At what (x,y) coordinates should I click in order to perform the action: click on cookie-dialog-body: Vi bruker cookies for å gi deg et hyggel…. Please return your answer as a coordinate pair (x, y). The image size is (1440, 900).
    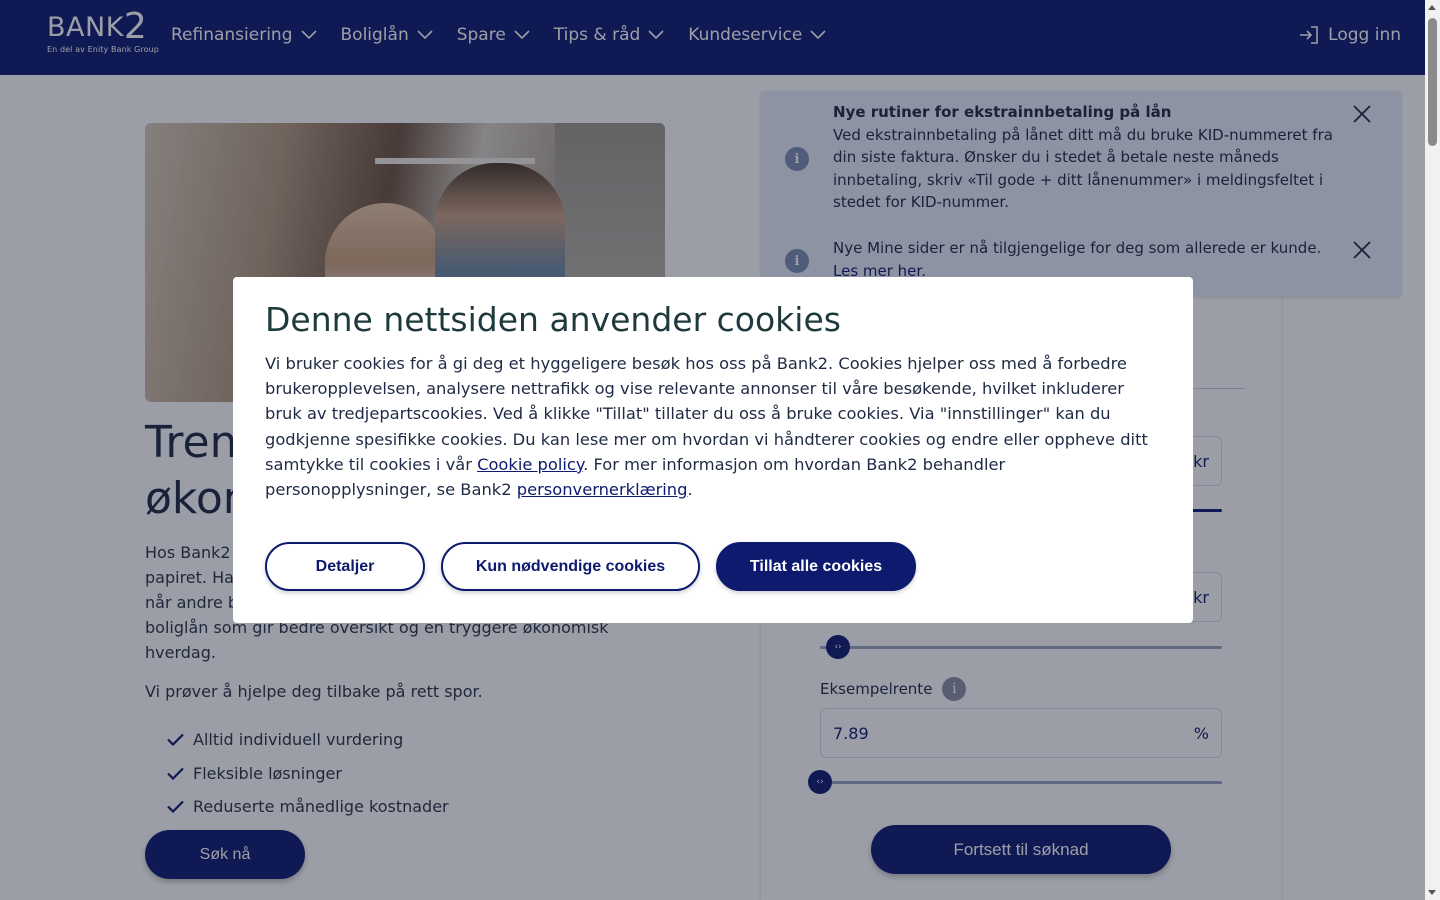
    Looking at the image, I should click on (713, 426).